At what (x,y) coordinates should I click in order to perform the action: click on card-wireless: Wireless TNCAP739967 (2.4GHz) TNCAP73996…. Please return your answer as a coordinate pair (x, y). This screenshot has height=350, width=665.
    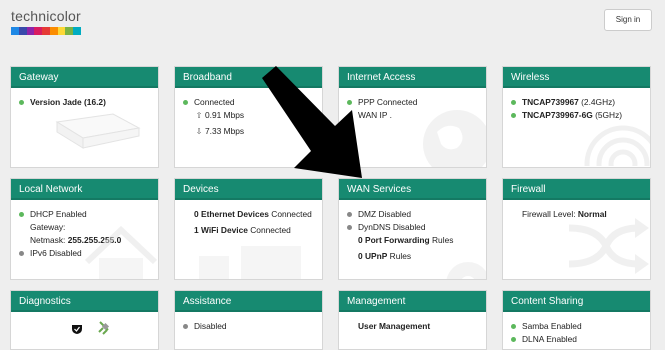
    Looking at the image, I should click on (576, 117).